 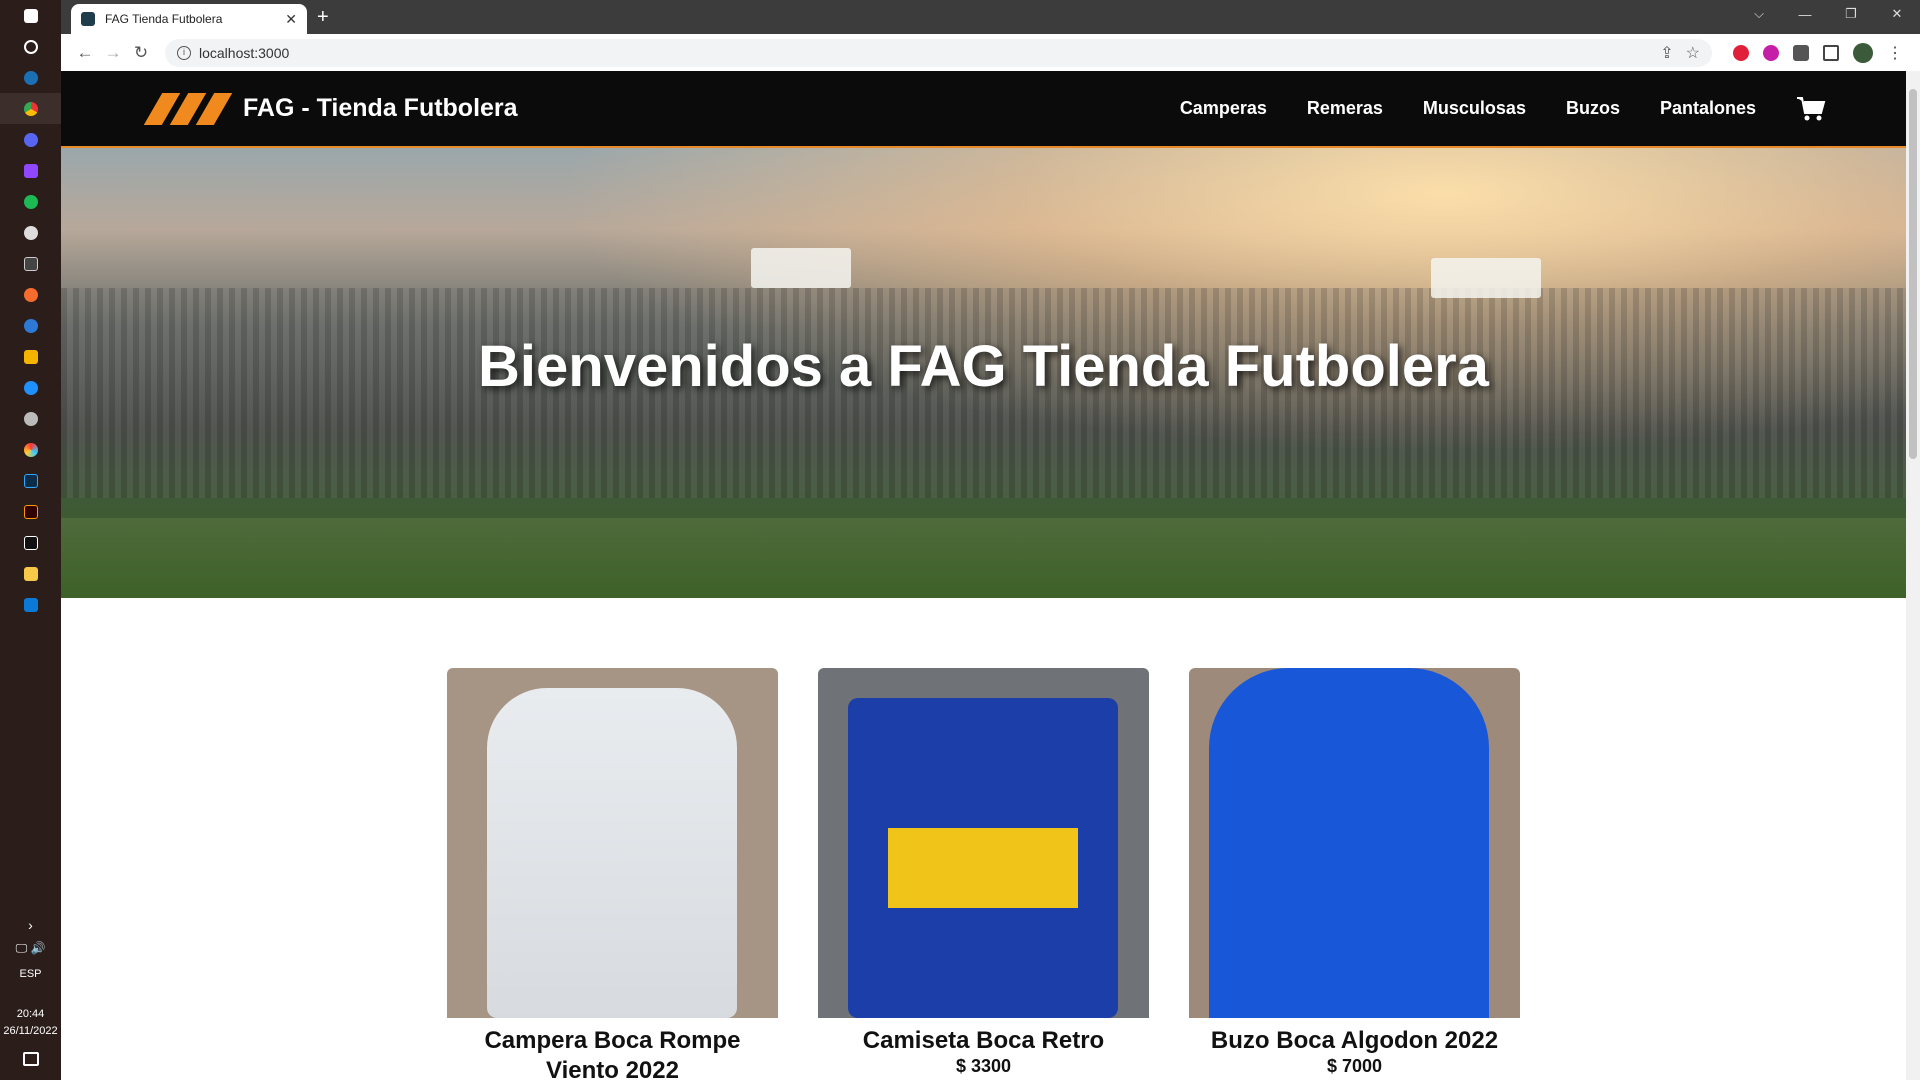 I want to click on tab-close-icon: ✕, so click(x=291, y=19).